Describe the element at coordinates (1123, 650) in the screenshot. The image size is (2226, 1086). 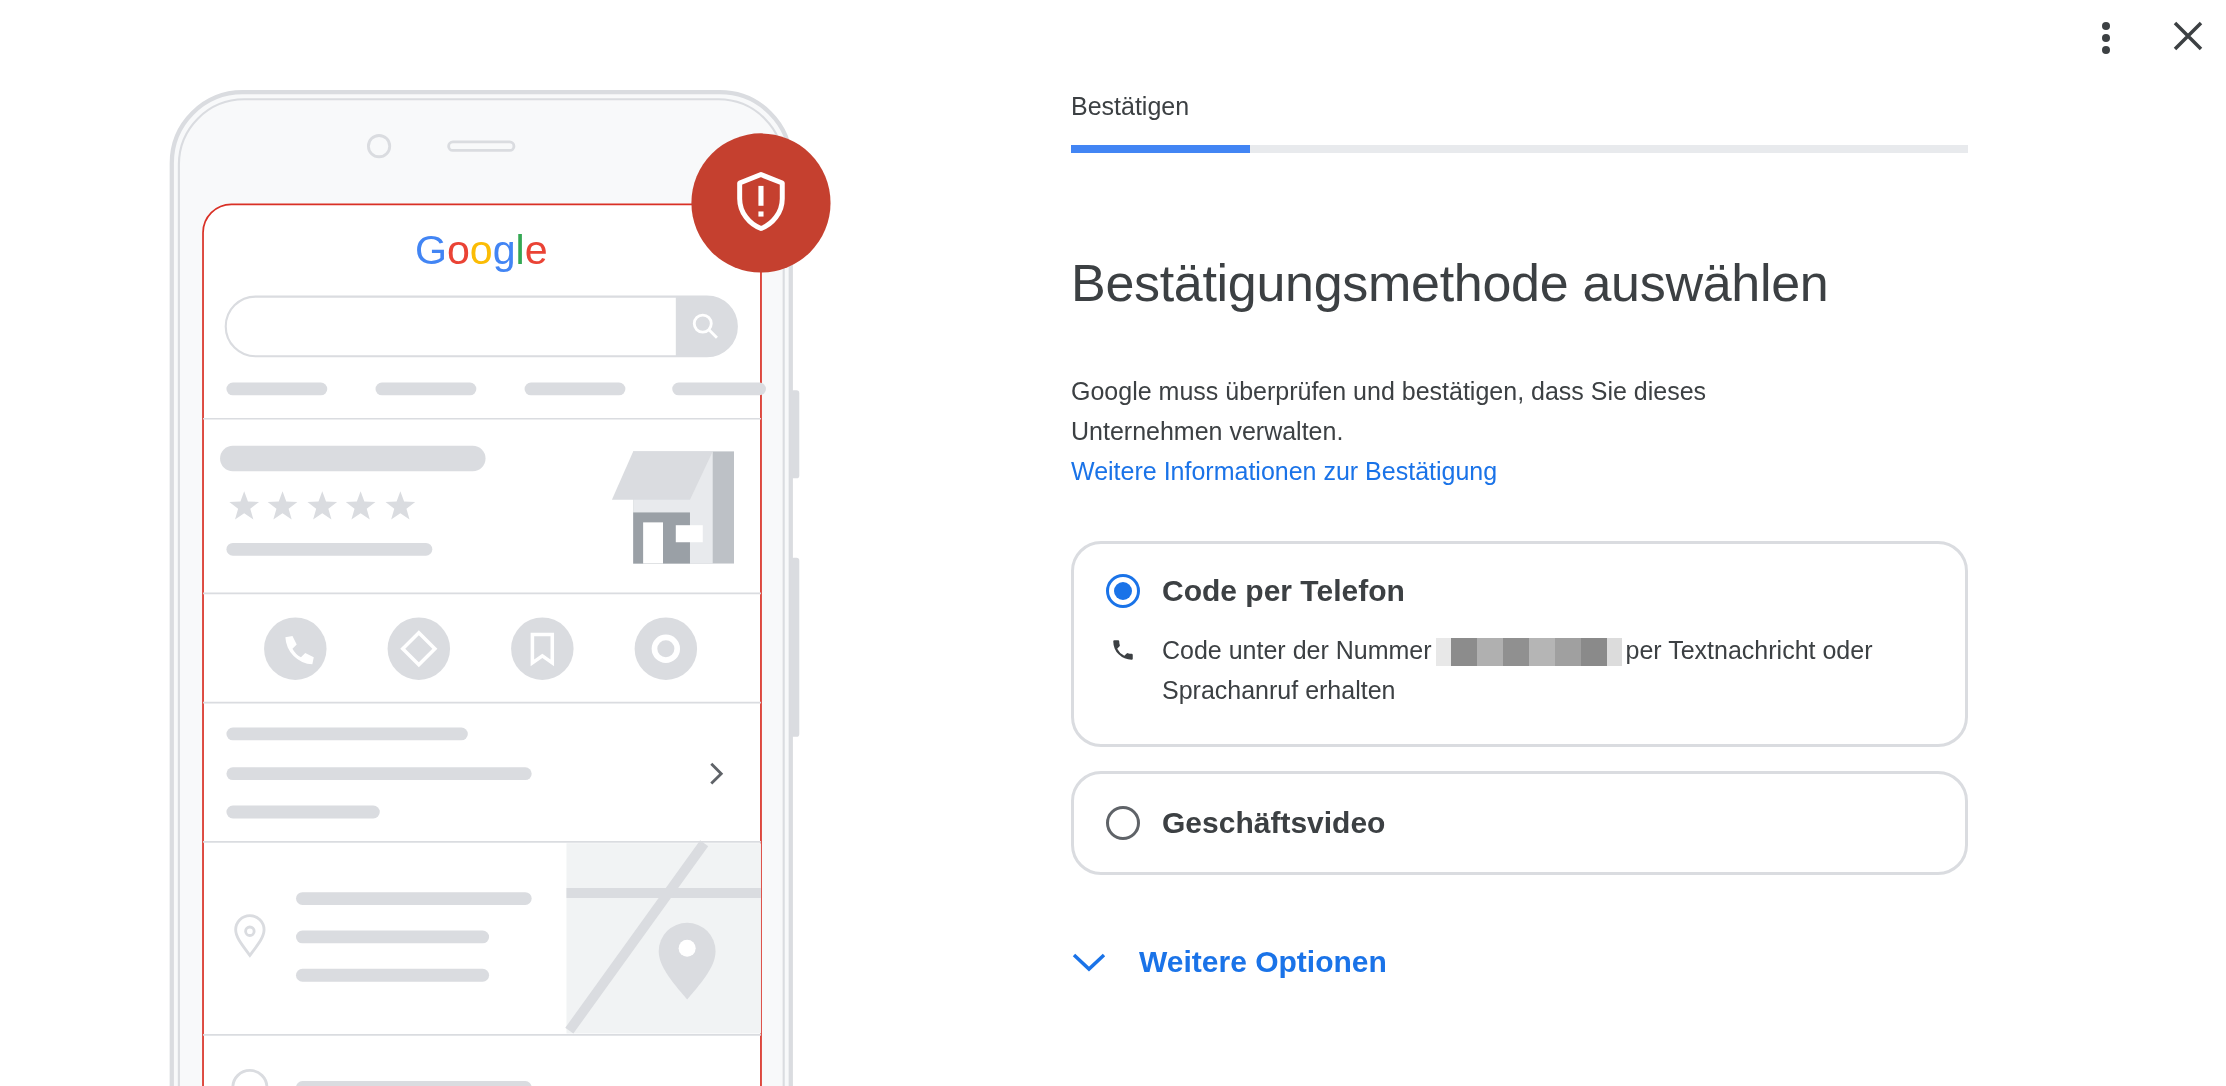
I see `phone-icon` at that location.